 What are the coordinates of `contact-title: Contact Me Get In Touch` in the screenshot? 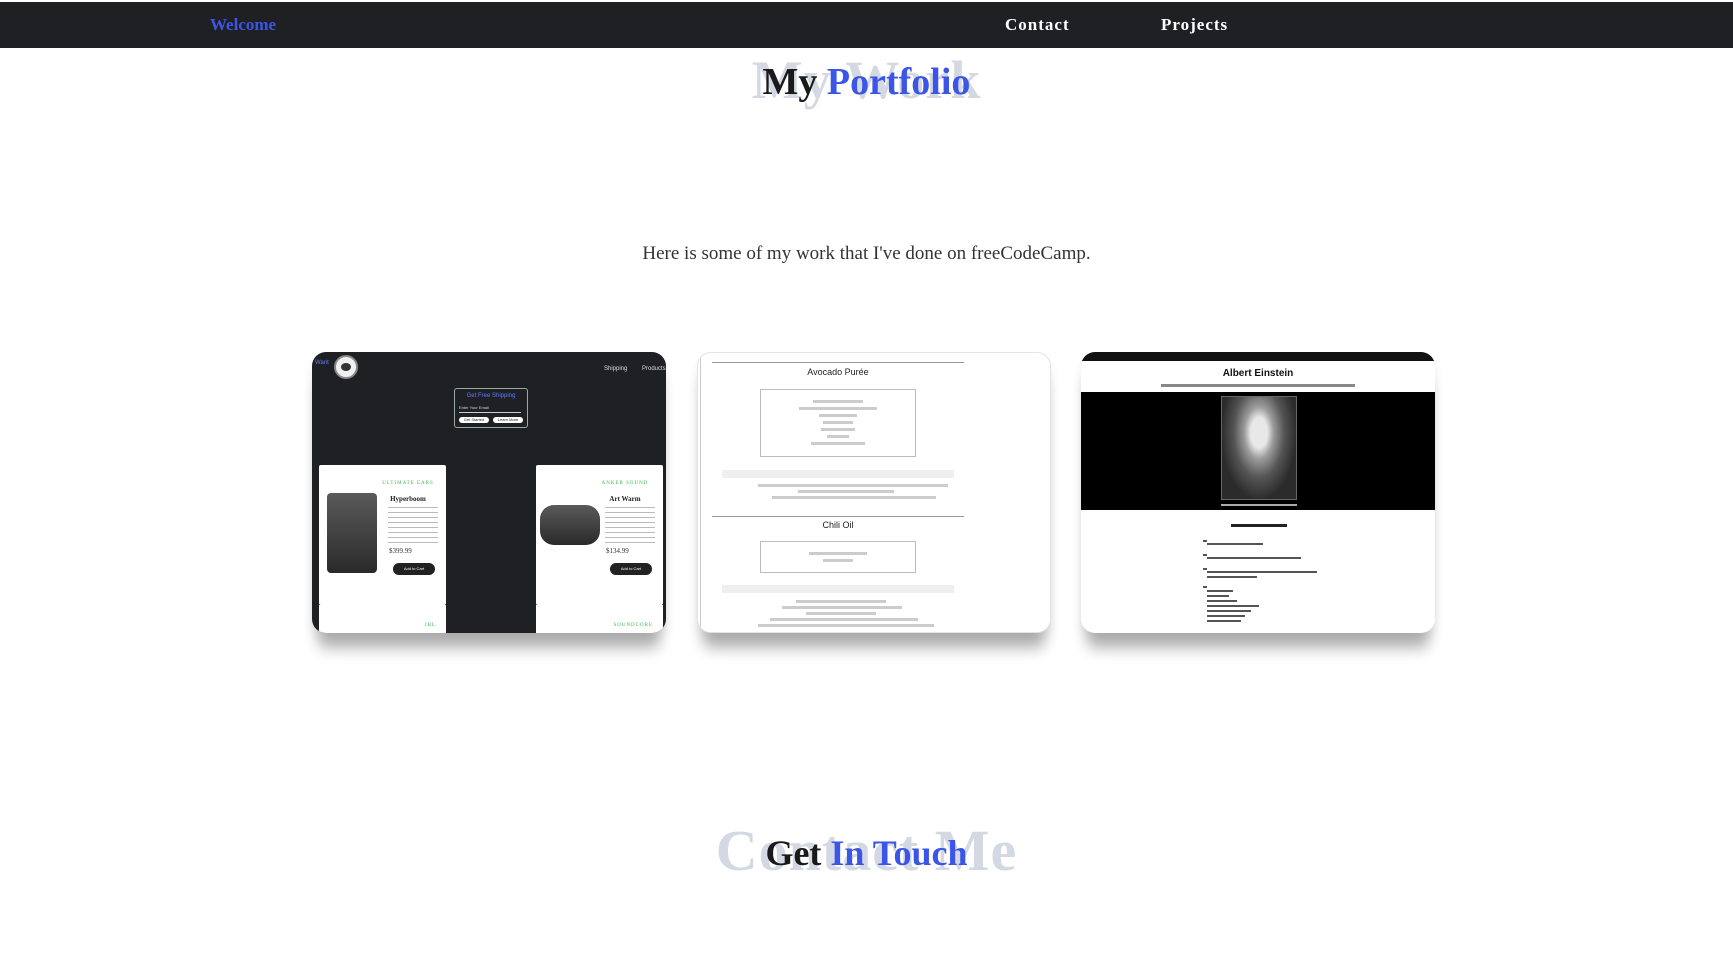 It's located at (866, 853).